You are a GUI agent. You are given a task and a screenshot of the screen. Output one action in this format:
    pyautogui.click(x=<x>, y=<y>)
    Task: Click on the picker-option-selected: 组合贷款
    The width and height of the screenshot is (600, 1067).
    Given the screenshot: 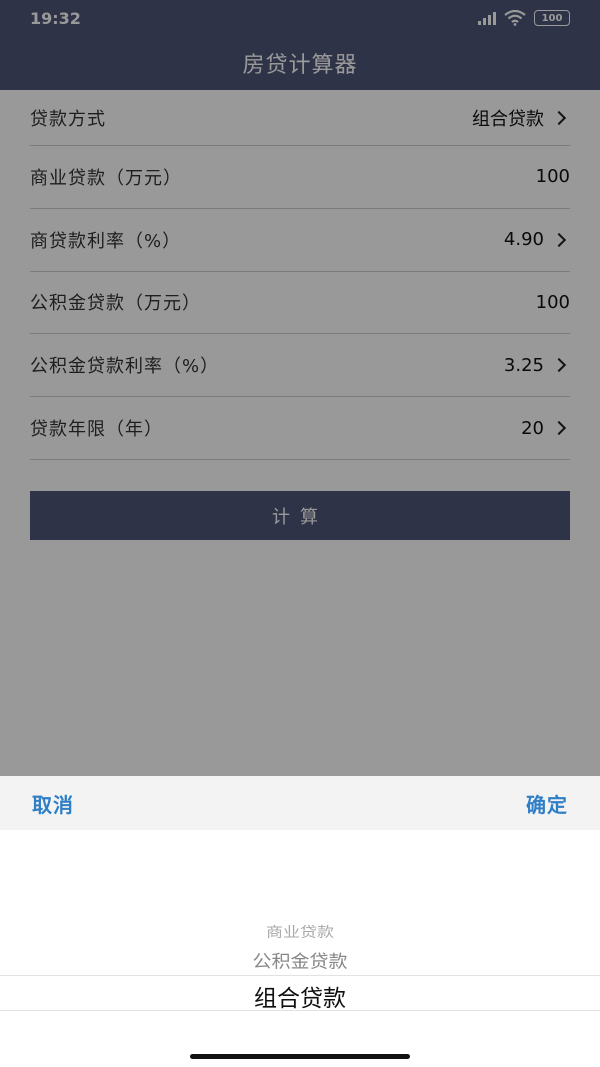 What is the action you would take?
    pyautogui.click(x=300, y=996)
    